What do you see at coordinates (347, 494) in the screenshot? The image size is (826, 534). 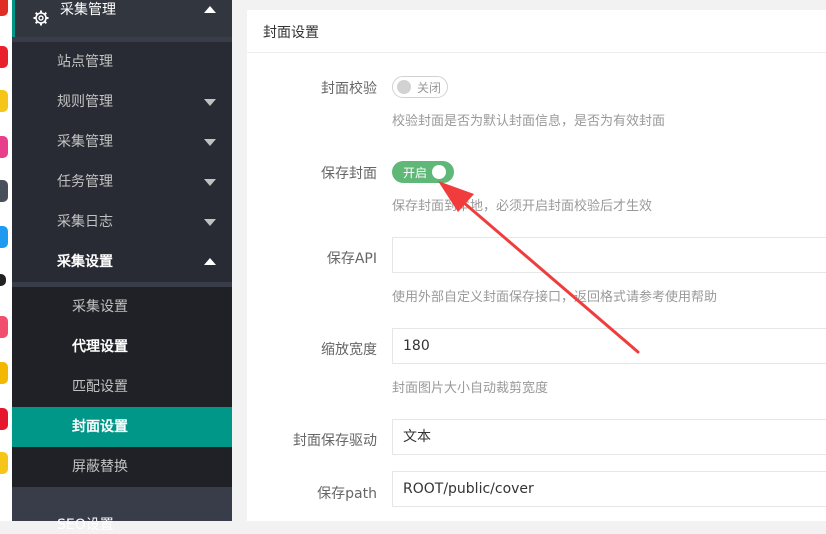 I see `save-path-label: 保存path` at bounding box center [347, 494].